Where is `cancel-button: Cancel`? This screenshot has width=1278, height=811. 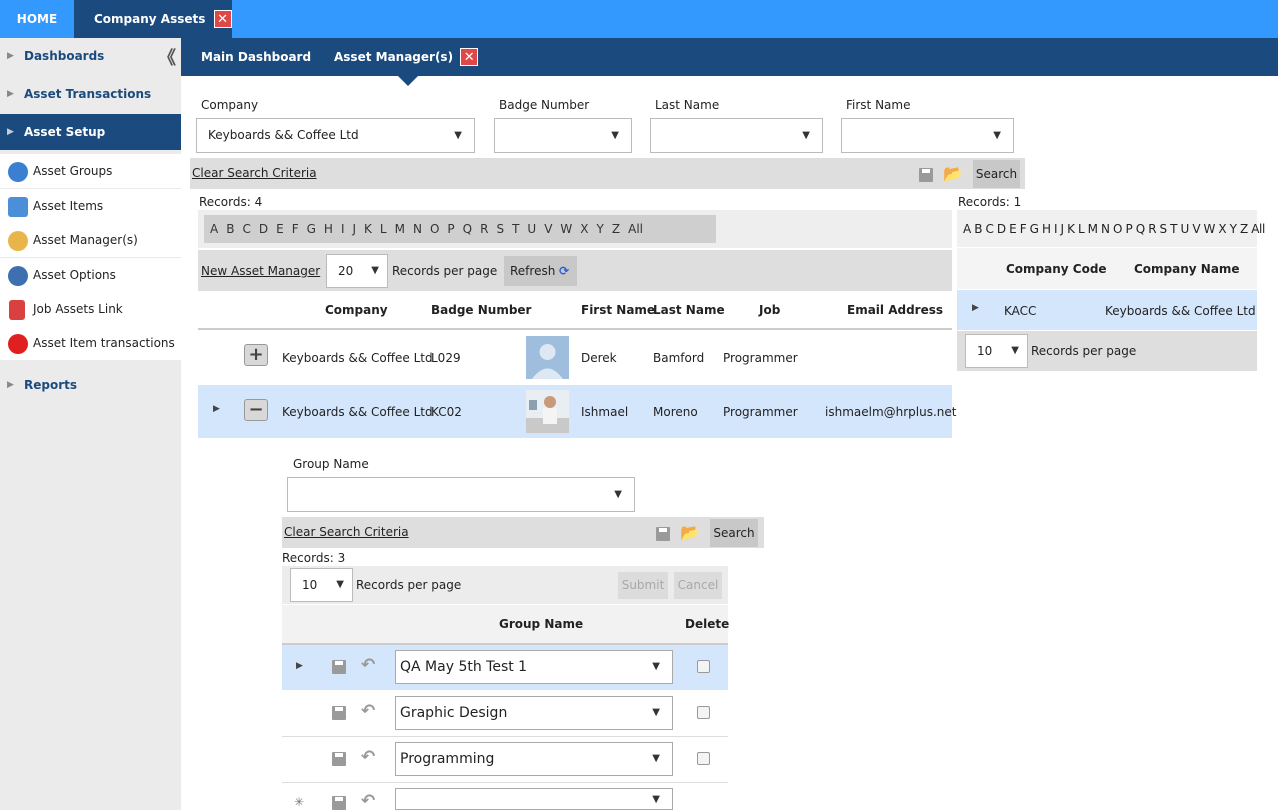 cancel-button: Cancel is located at coordinates (698, 585).